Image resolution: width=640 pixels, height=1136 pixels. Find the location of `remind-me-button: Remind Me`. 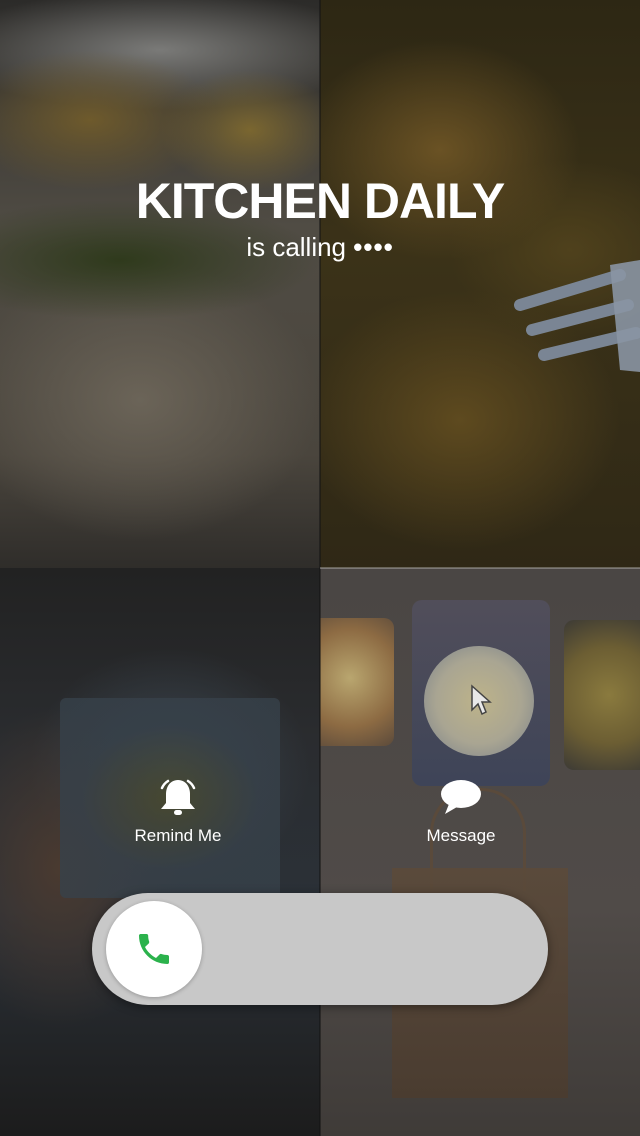

remind-me-button: Remind Me is located at coordinates (178, 811).